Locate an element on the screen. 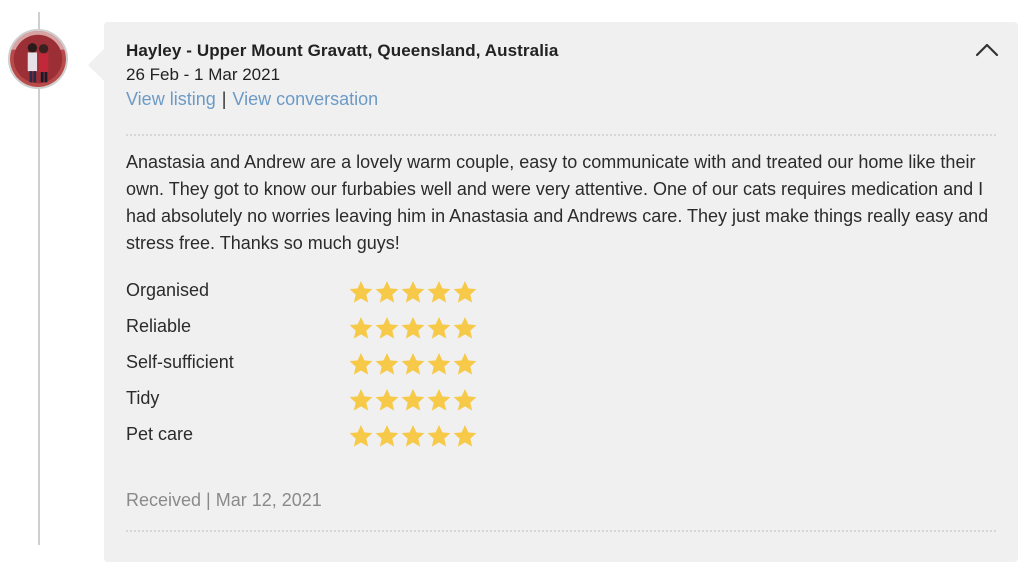 Image resolution: width=1024 pixels, height=562 pixels. view-listing-link: View listing is located at coordinates (171, 99).